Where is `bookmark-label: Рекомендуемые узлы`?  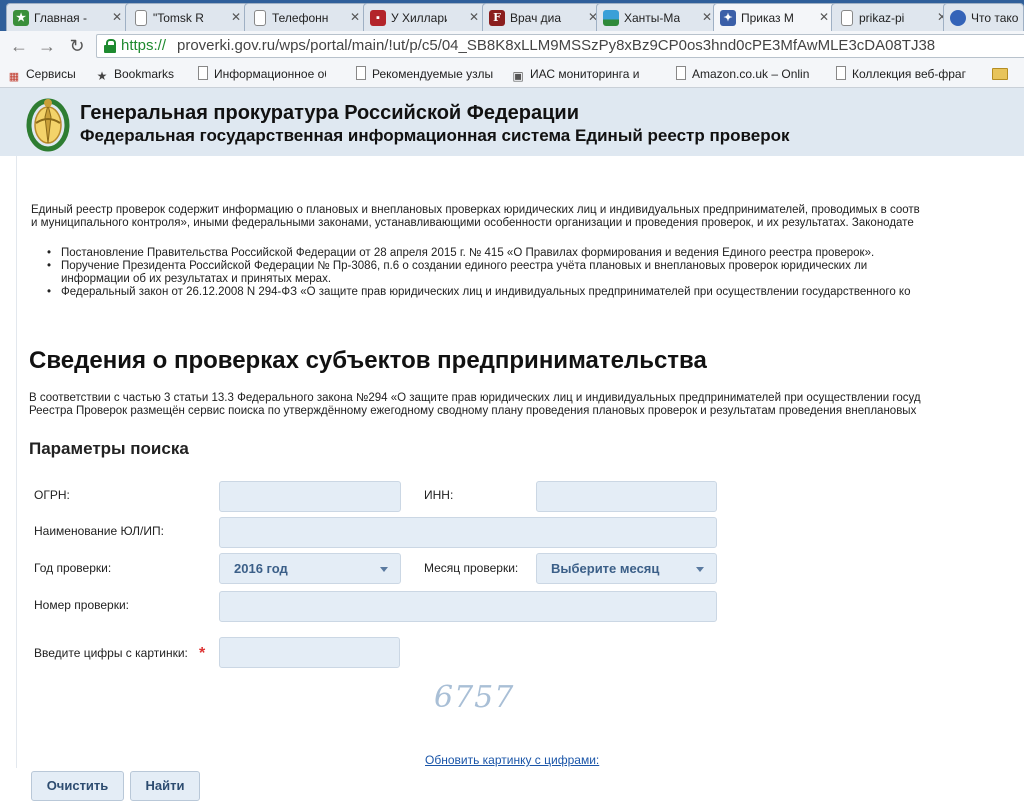 bookmark-label: Рекомендуемые узлы is located at coordinates (433, 74).